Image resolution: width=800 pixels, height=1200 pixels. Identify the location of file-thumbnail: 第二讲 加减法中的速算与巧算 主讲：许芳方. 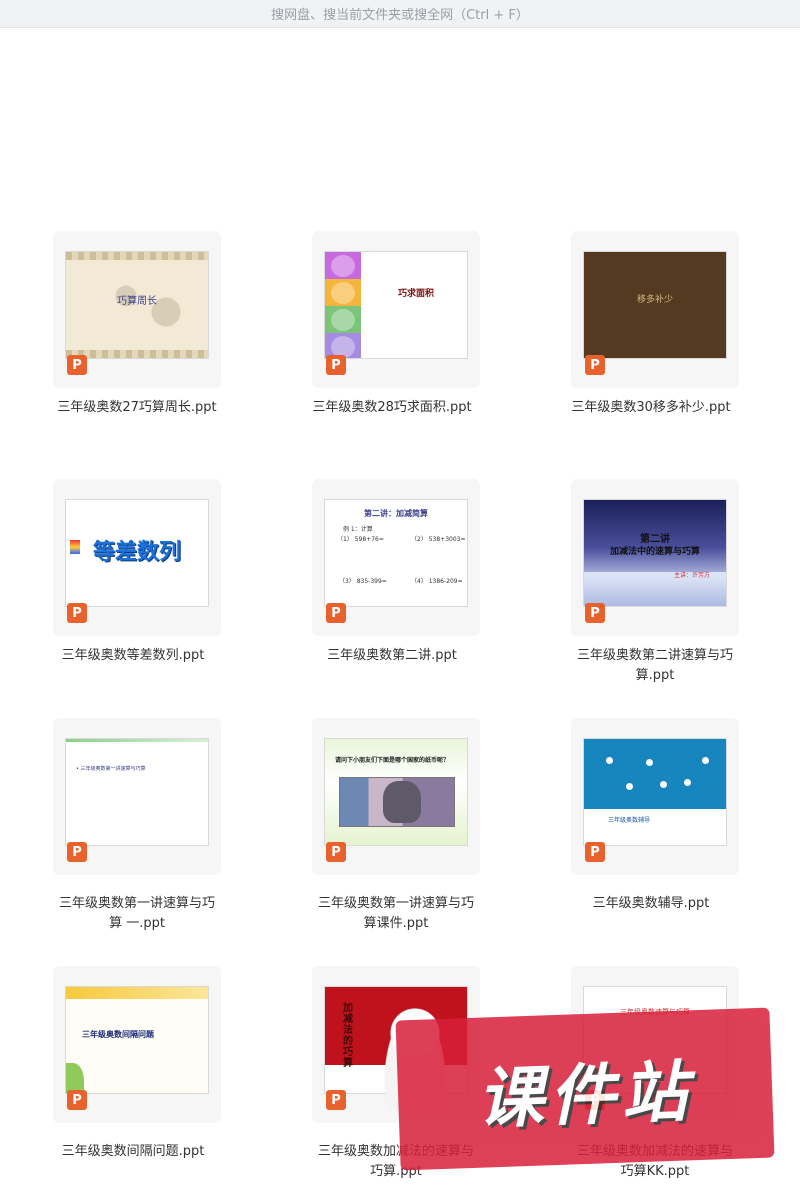
(655, 553).